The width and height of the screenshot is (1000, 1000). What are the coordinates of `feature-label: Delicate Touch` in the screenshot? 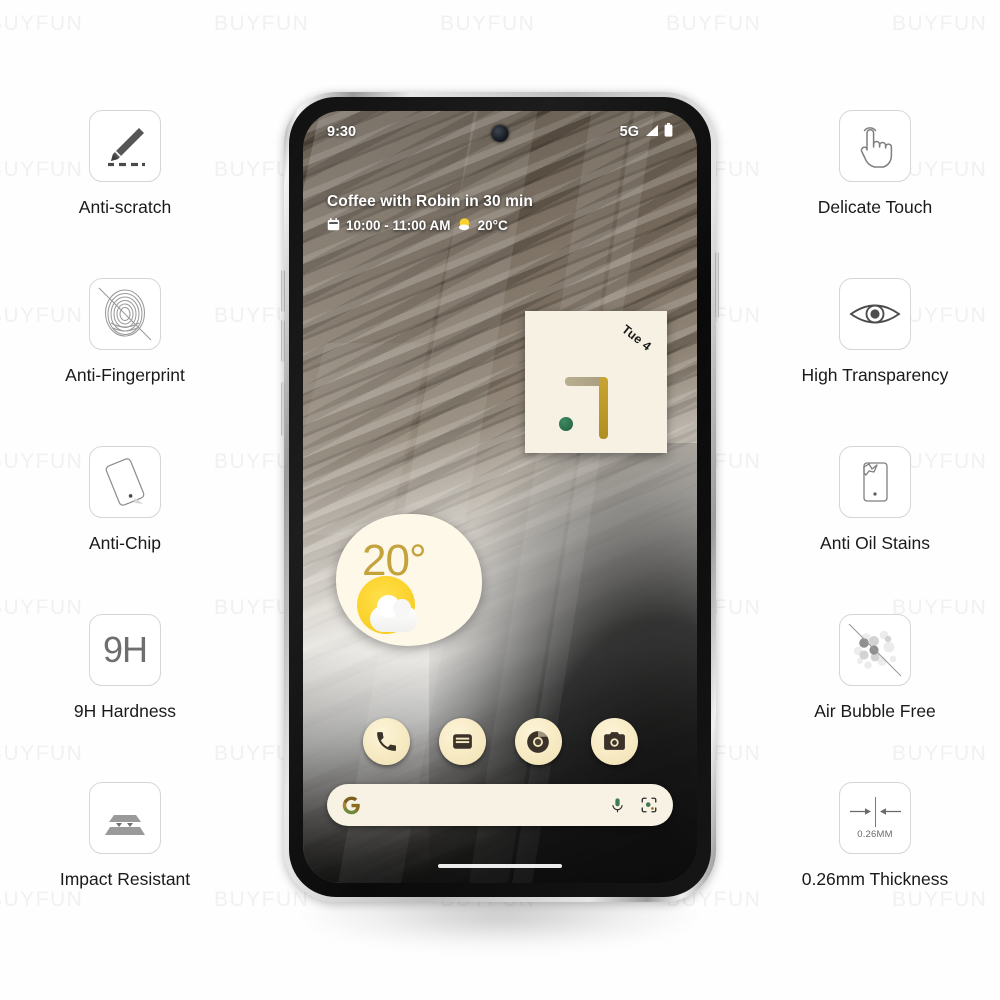 It's located at (875, 207).